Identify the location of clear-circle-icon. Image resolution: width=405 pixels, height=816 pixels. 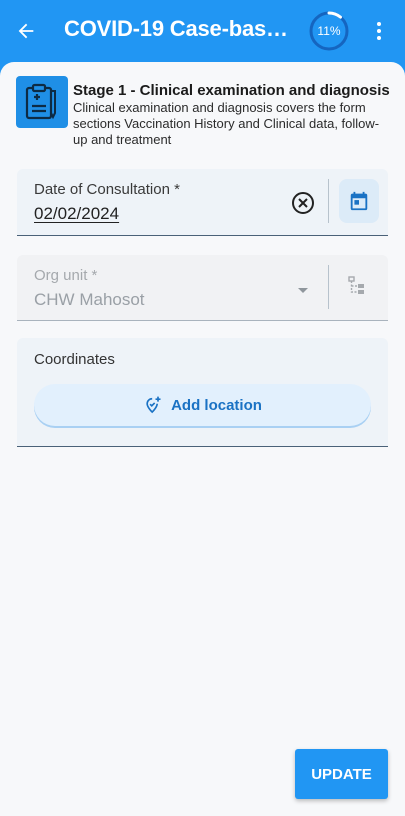
(303, 203).